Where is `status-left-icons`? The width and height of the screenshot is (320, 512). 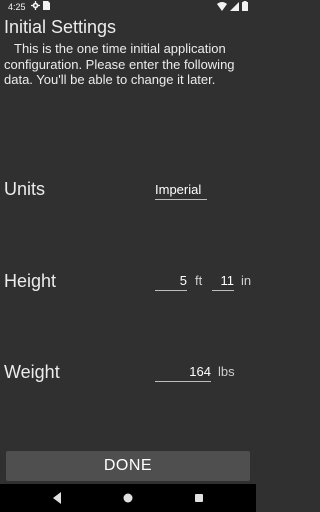 status-left-icons is located at coordinates (40, 5).